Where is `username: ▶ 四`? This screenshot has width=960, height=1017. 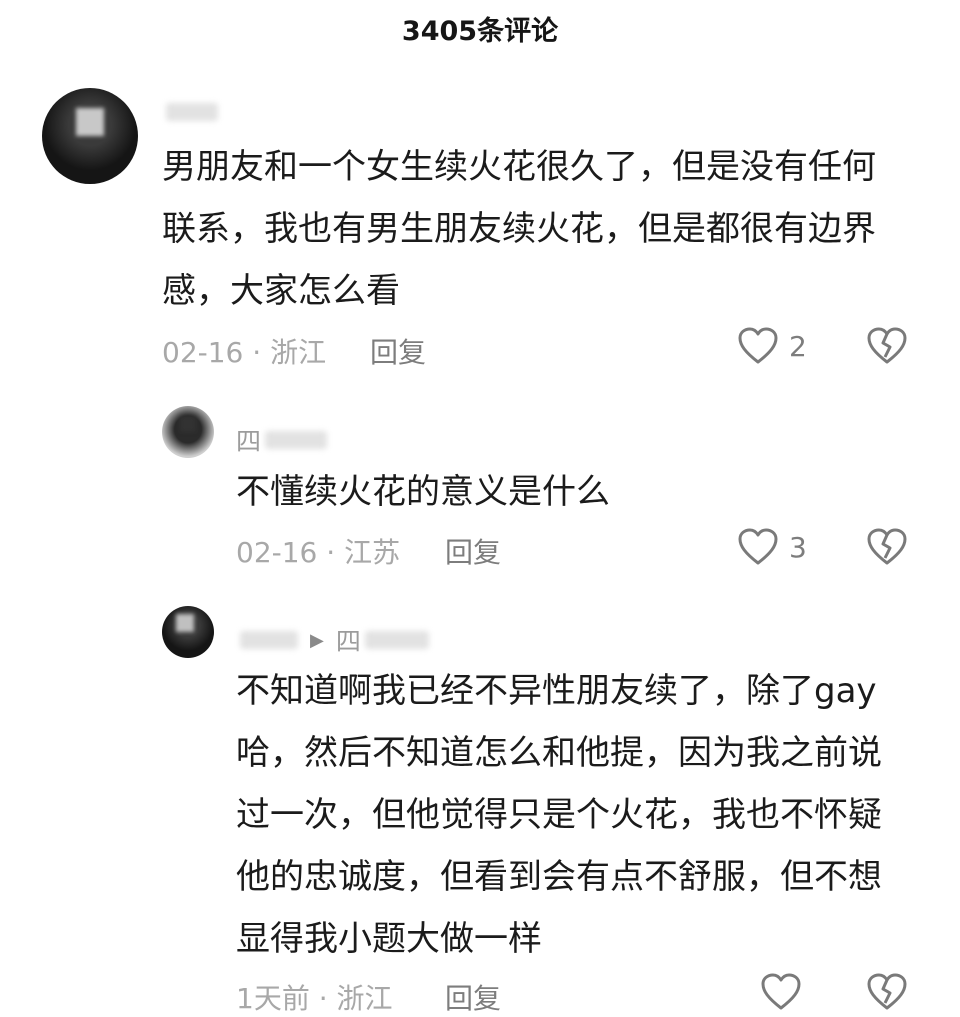 username: ▶ 四 is located at coordinates (332, 640).